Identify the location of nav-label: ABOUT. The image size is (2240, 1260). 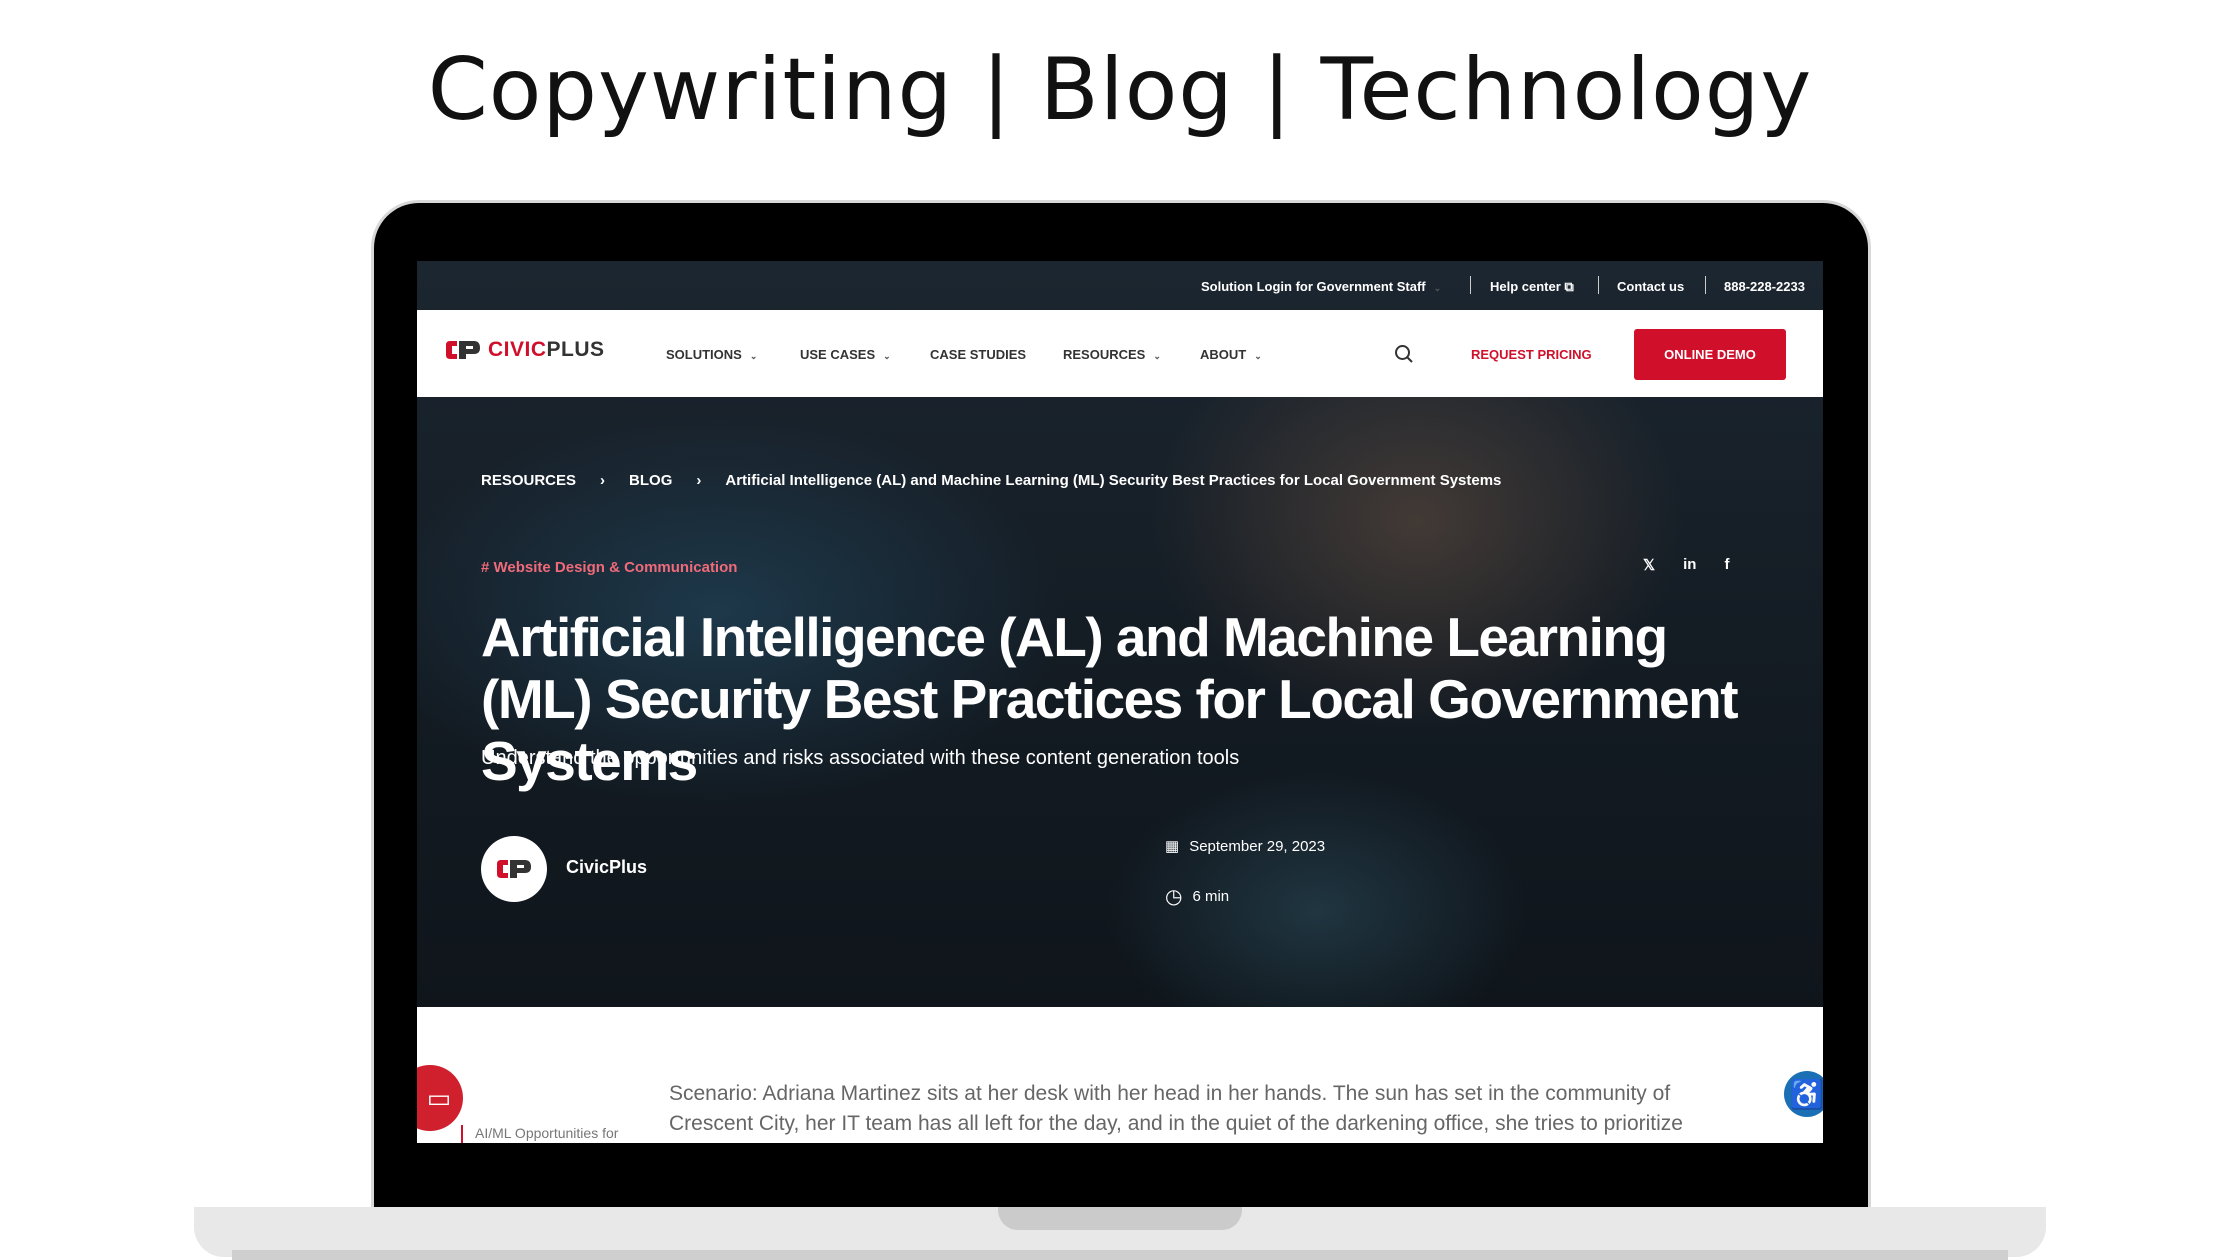
(1223, 354).